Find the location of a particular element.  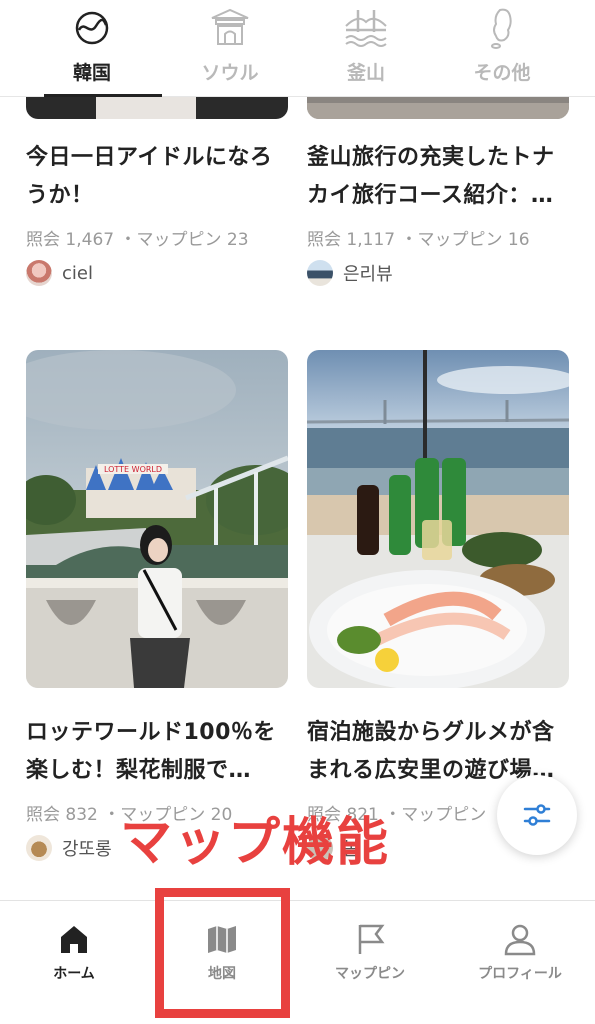

korea-taegeuk-icon is located at coordinates (92, 28).